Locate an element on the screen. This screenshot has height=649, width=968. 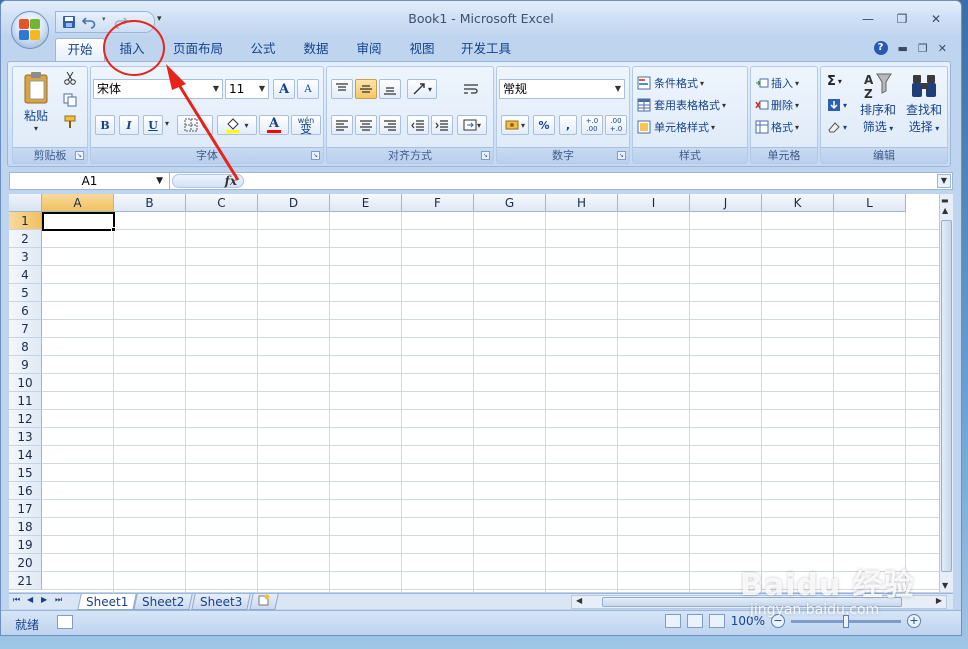
align-left-button is located at coordinates (342, 125).